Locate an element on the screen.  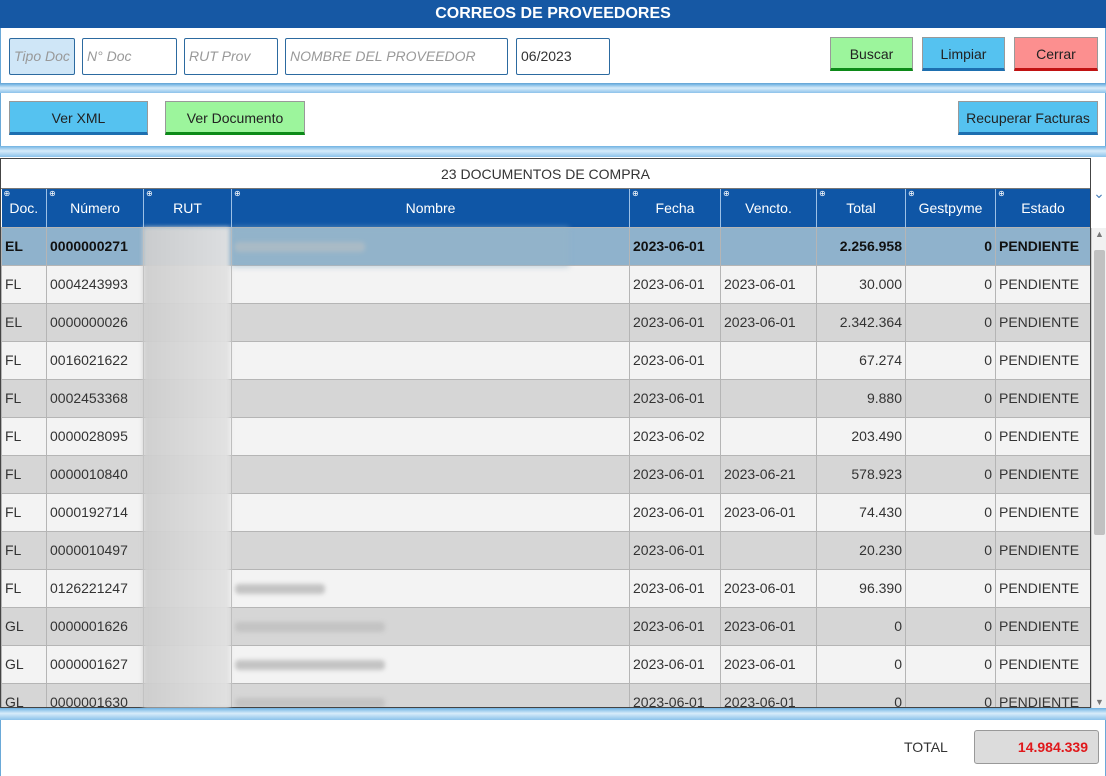
total-cell: 30.000 is located at coordinates (861, 284).